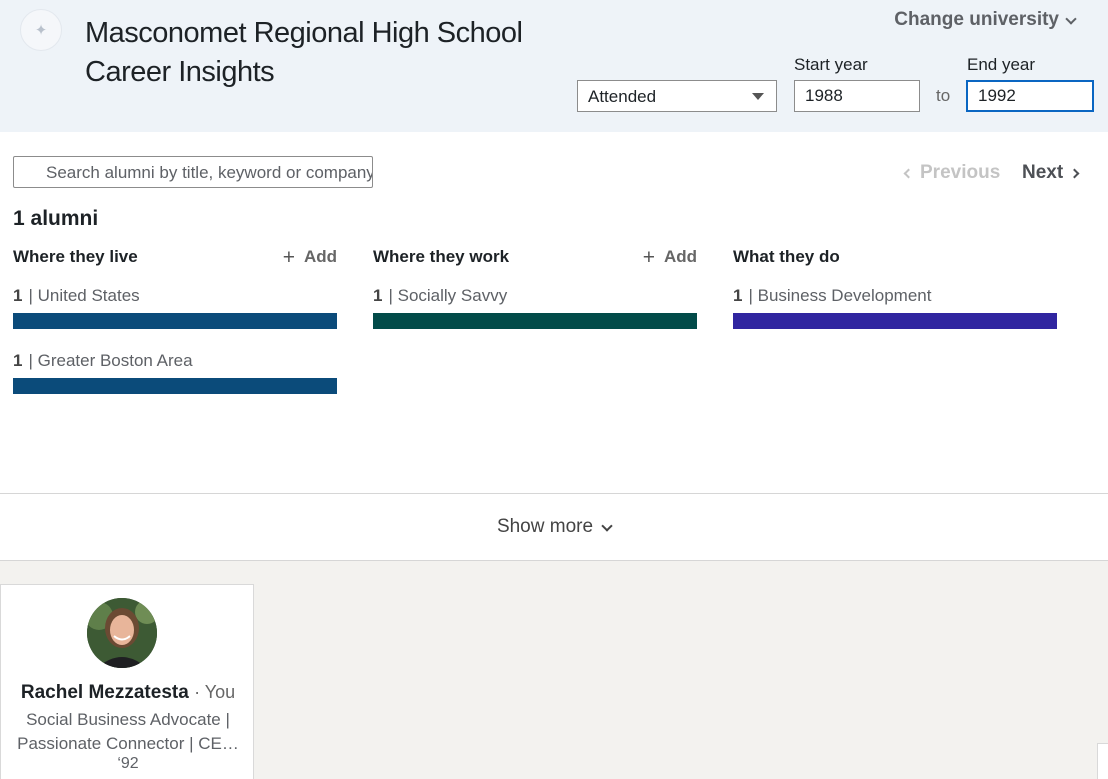  Describe the element at coordinates (1074, 173) in the screenshot. I see `chevron-right-icon` at that location.